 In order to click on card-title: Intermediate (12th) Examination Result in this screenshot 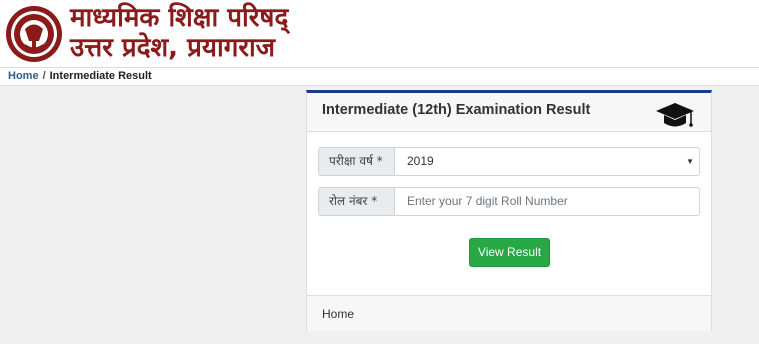, I will do `click(456, 110)`.